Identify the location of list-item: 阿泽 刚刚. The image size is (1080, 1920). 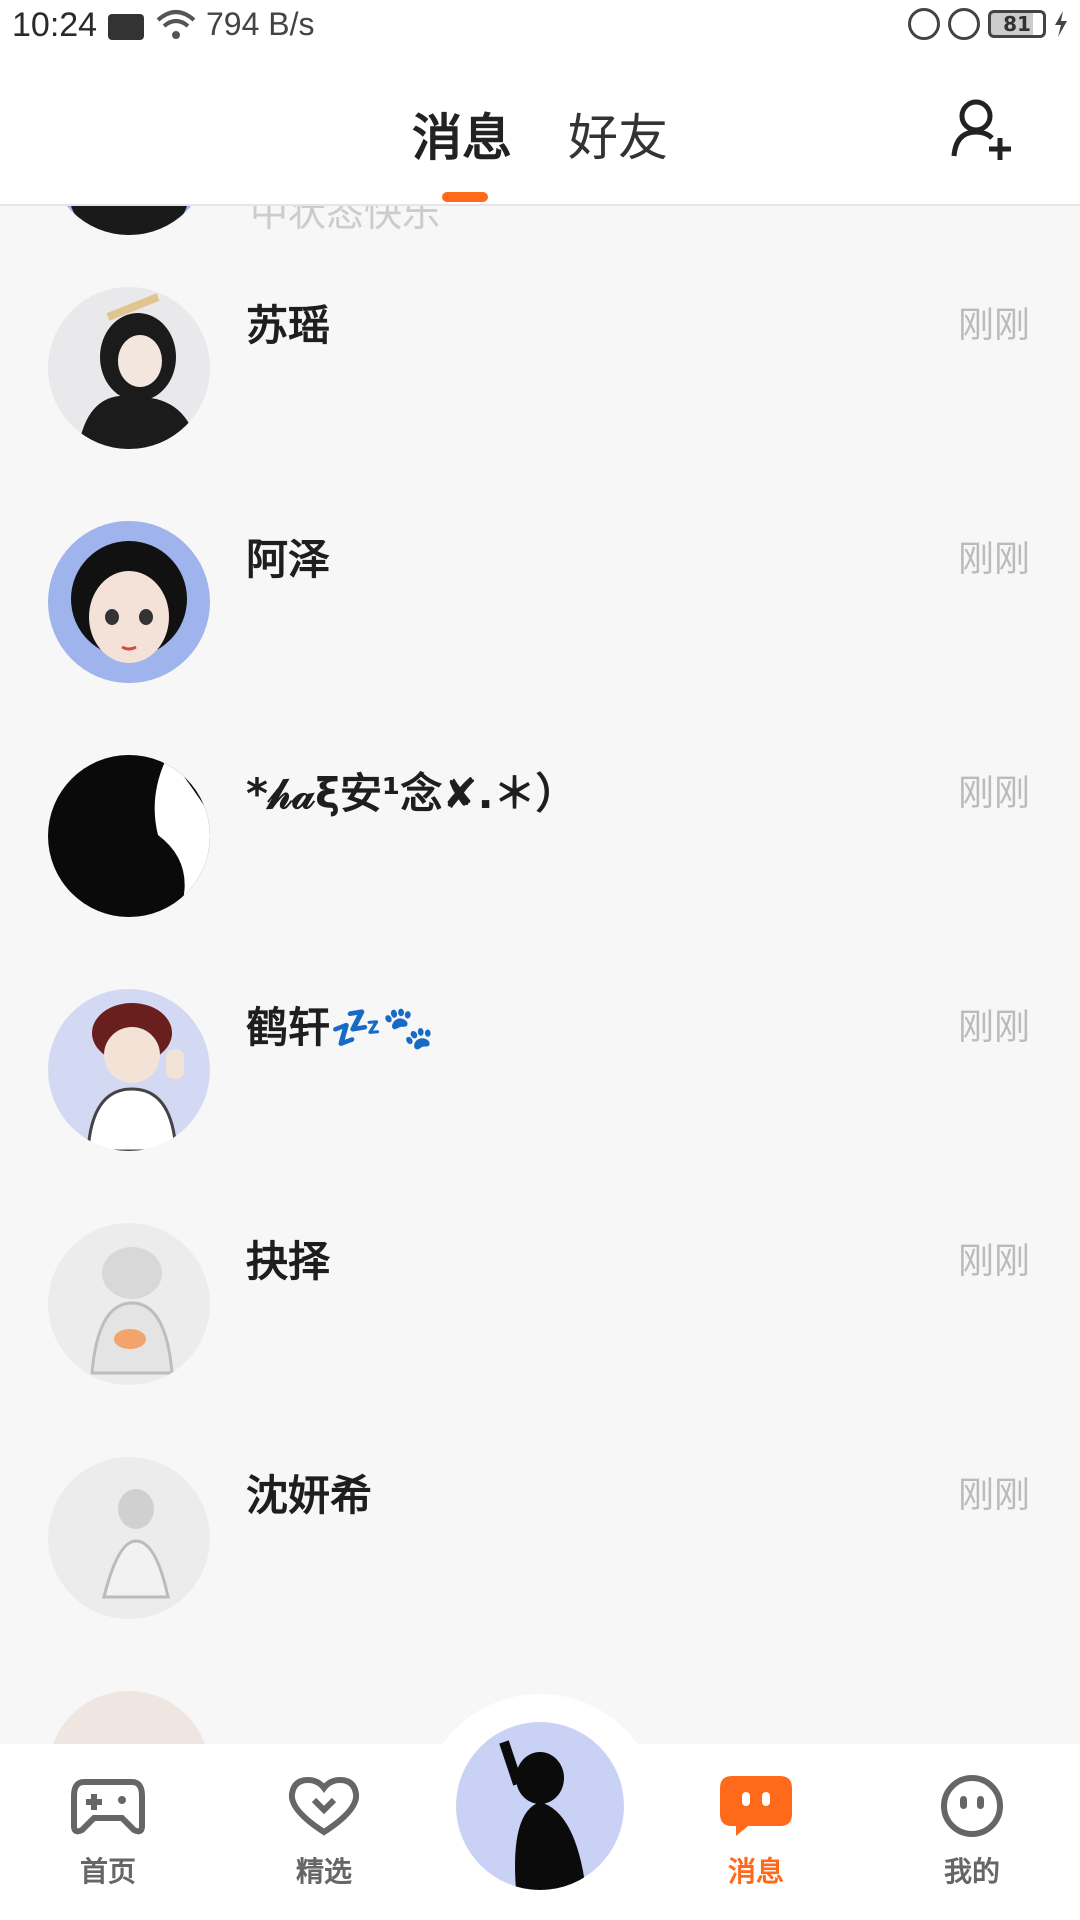
(540, 581).